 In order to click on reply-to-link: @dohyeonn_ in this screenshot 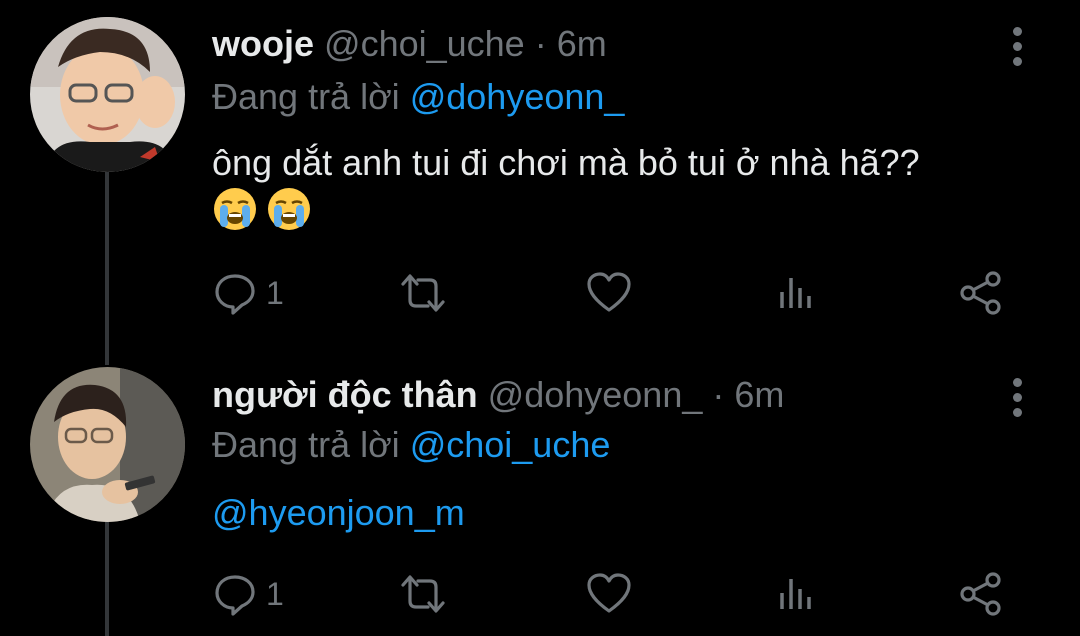, I will do `click(517, 96)`.